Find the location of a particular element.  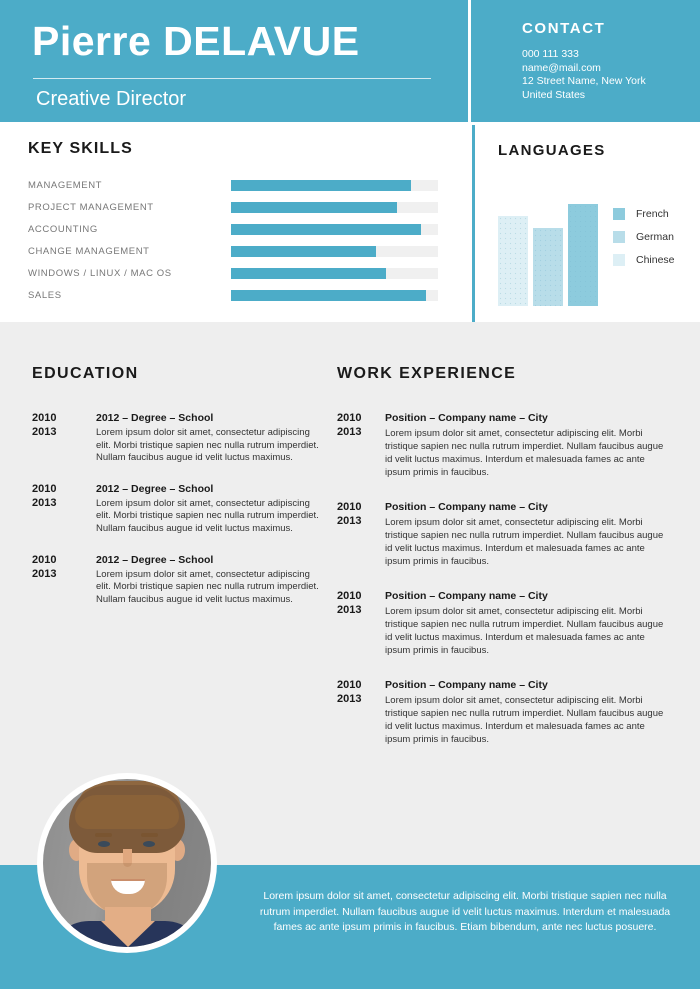

avatar is located at coordinates (127, 863).